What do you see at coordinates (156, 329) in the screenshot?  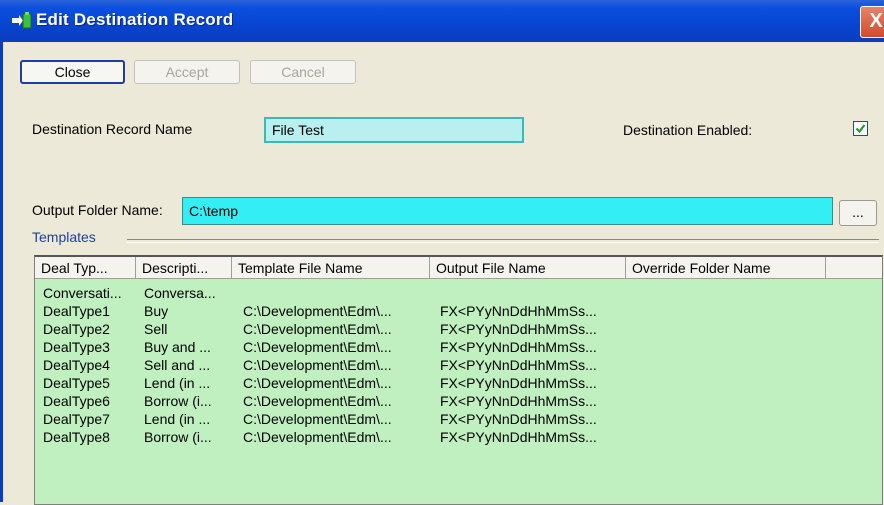 I see `table-cell: Sell` at bounding box center [156, 329].